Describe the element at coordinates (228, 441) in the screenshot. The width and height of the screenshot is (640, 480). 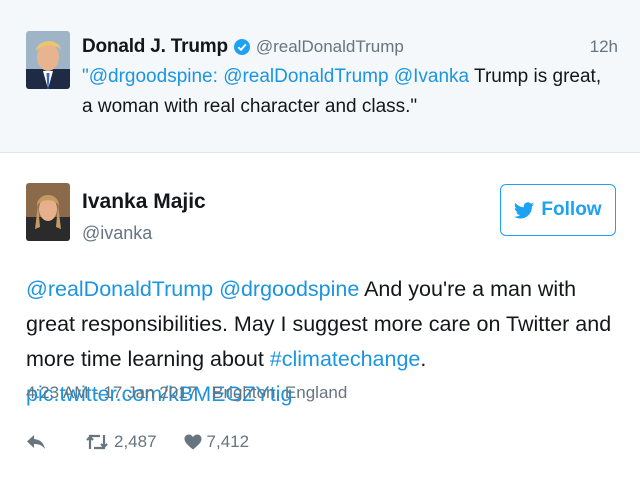
I see `like-count: 7,412` at that location.